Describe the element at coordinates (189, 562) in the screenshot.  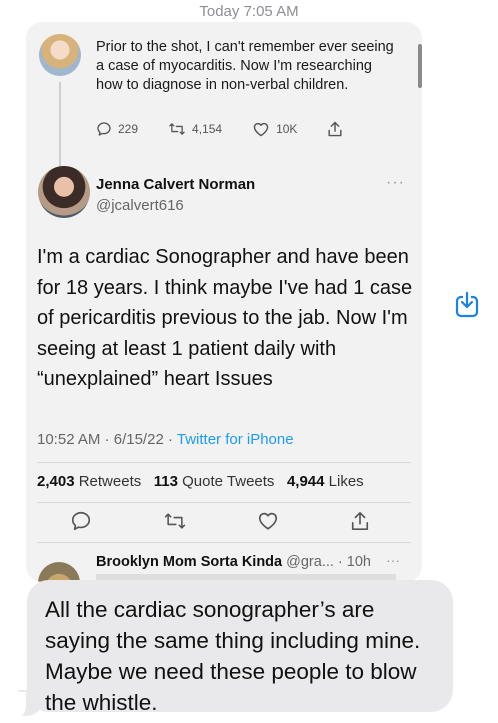
I see `next-reply-display-name: Brooklyn Mom Sorta Kinda` at that location.